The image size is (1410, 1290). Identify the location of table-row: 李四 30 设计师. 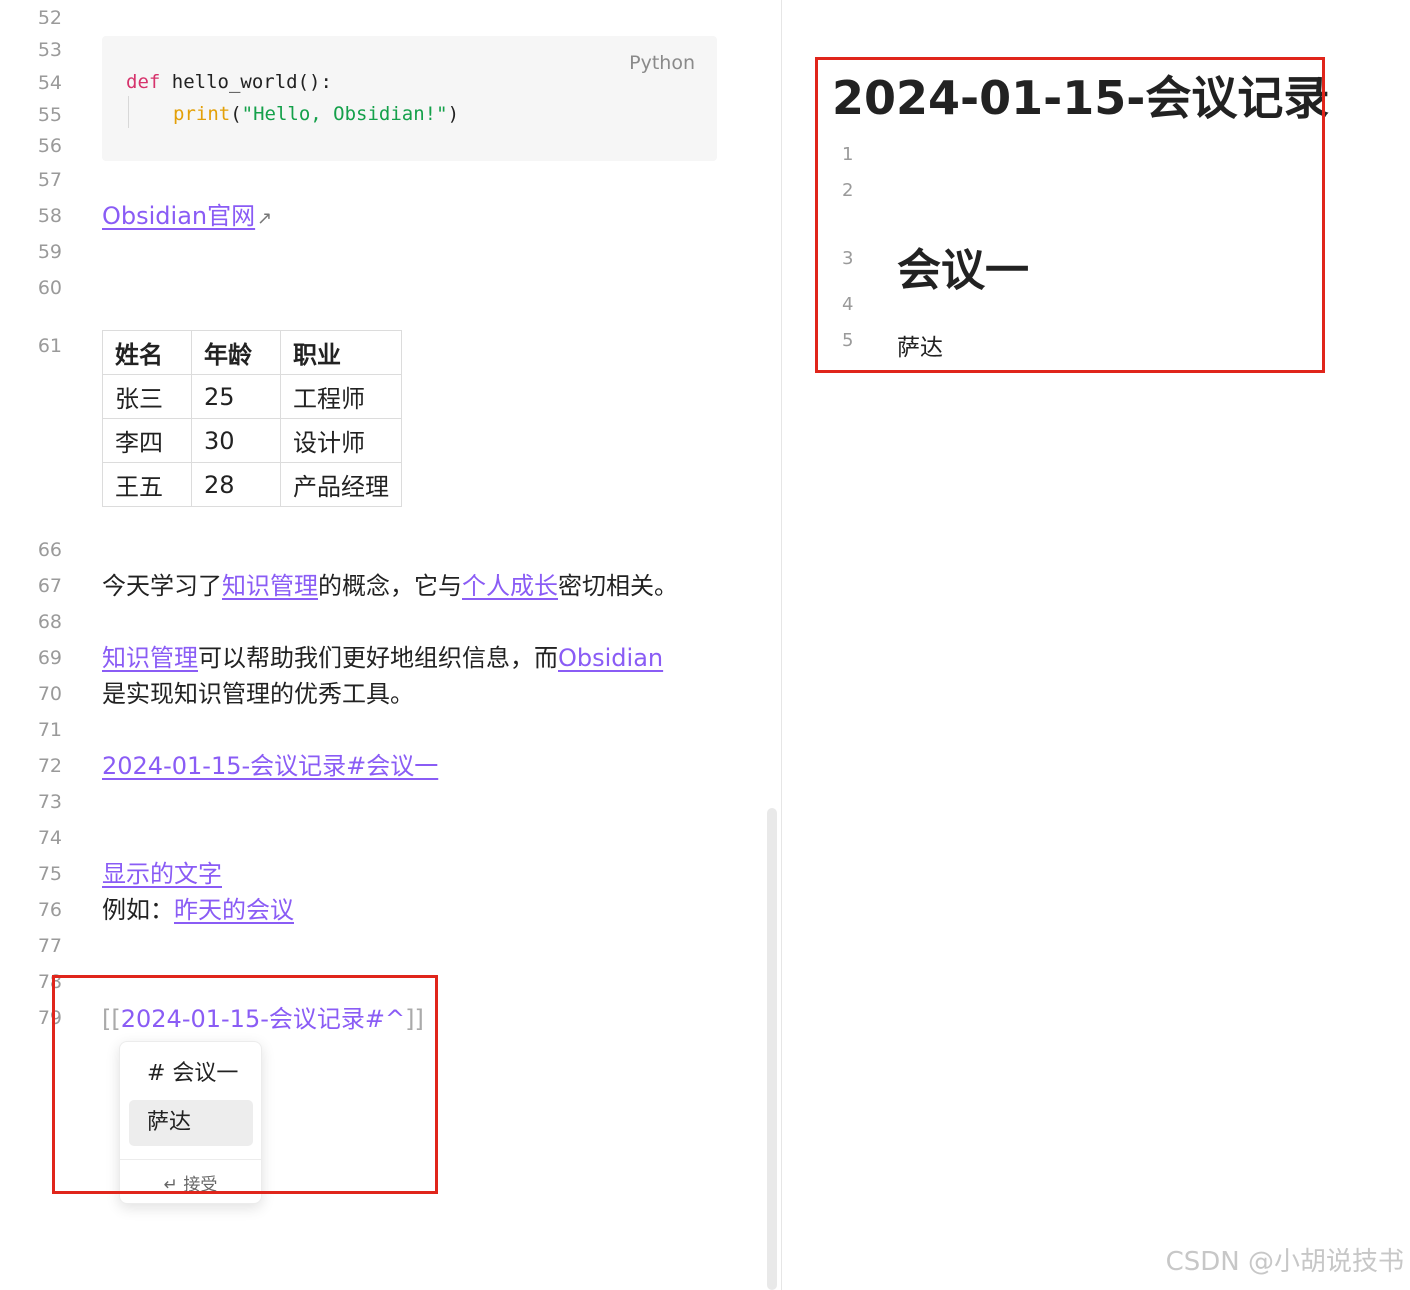
(252, 440).